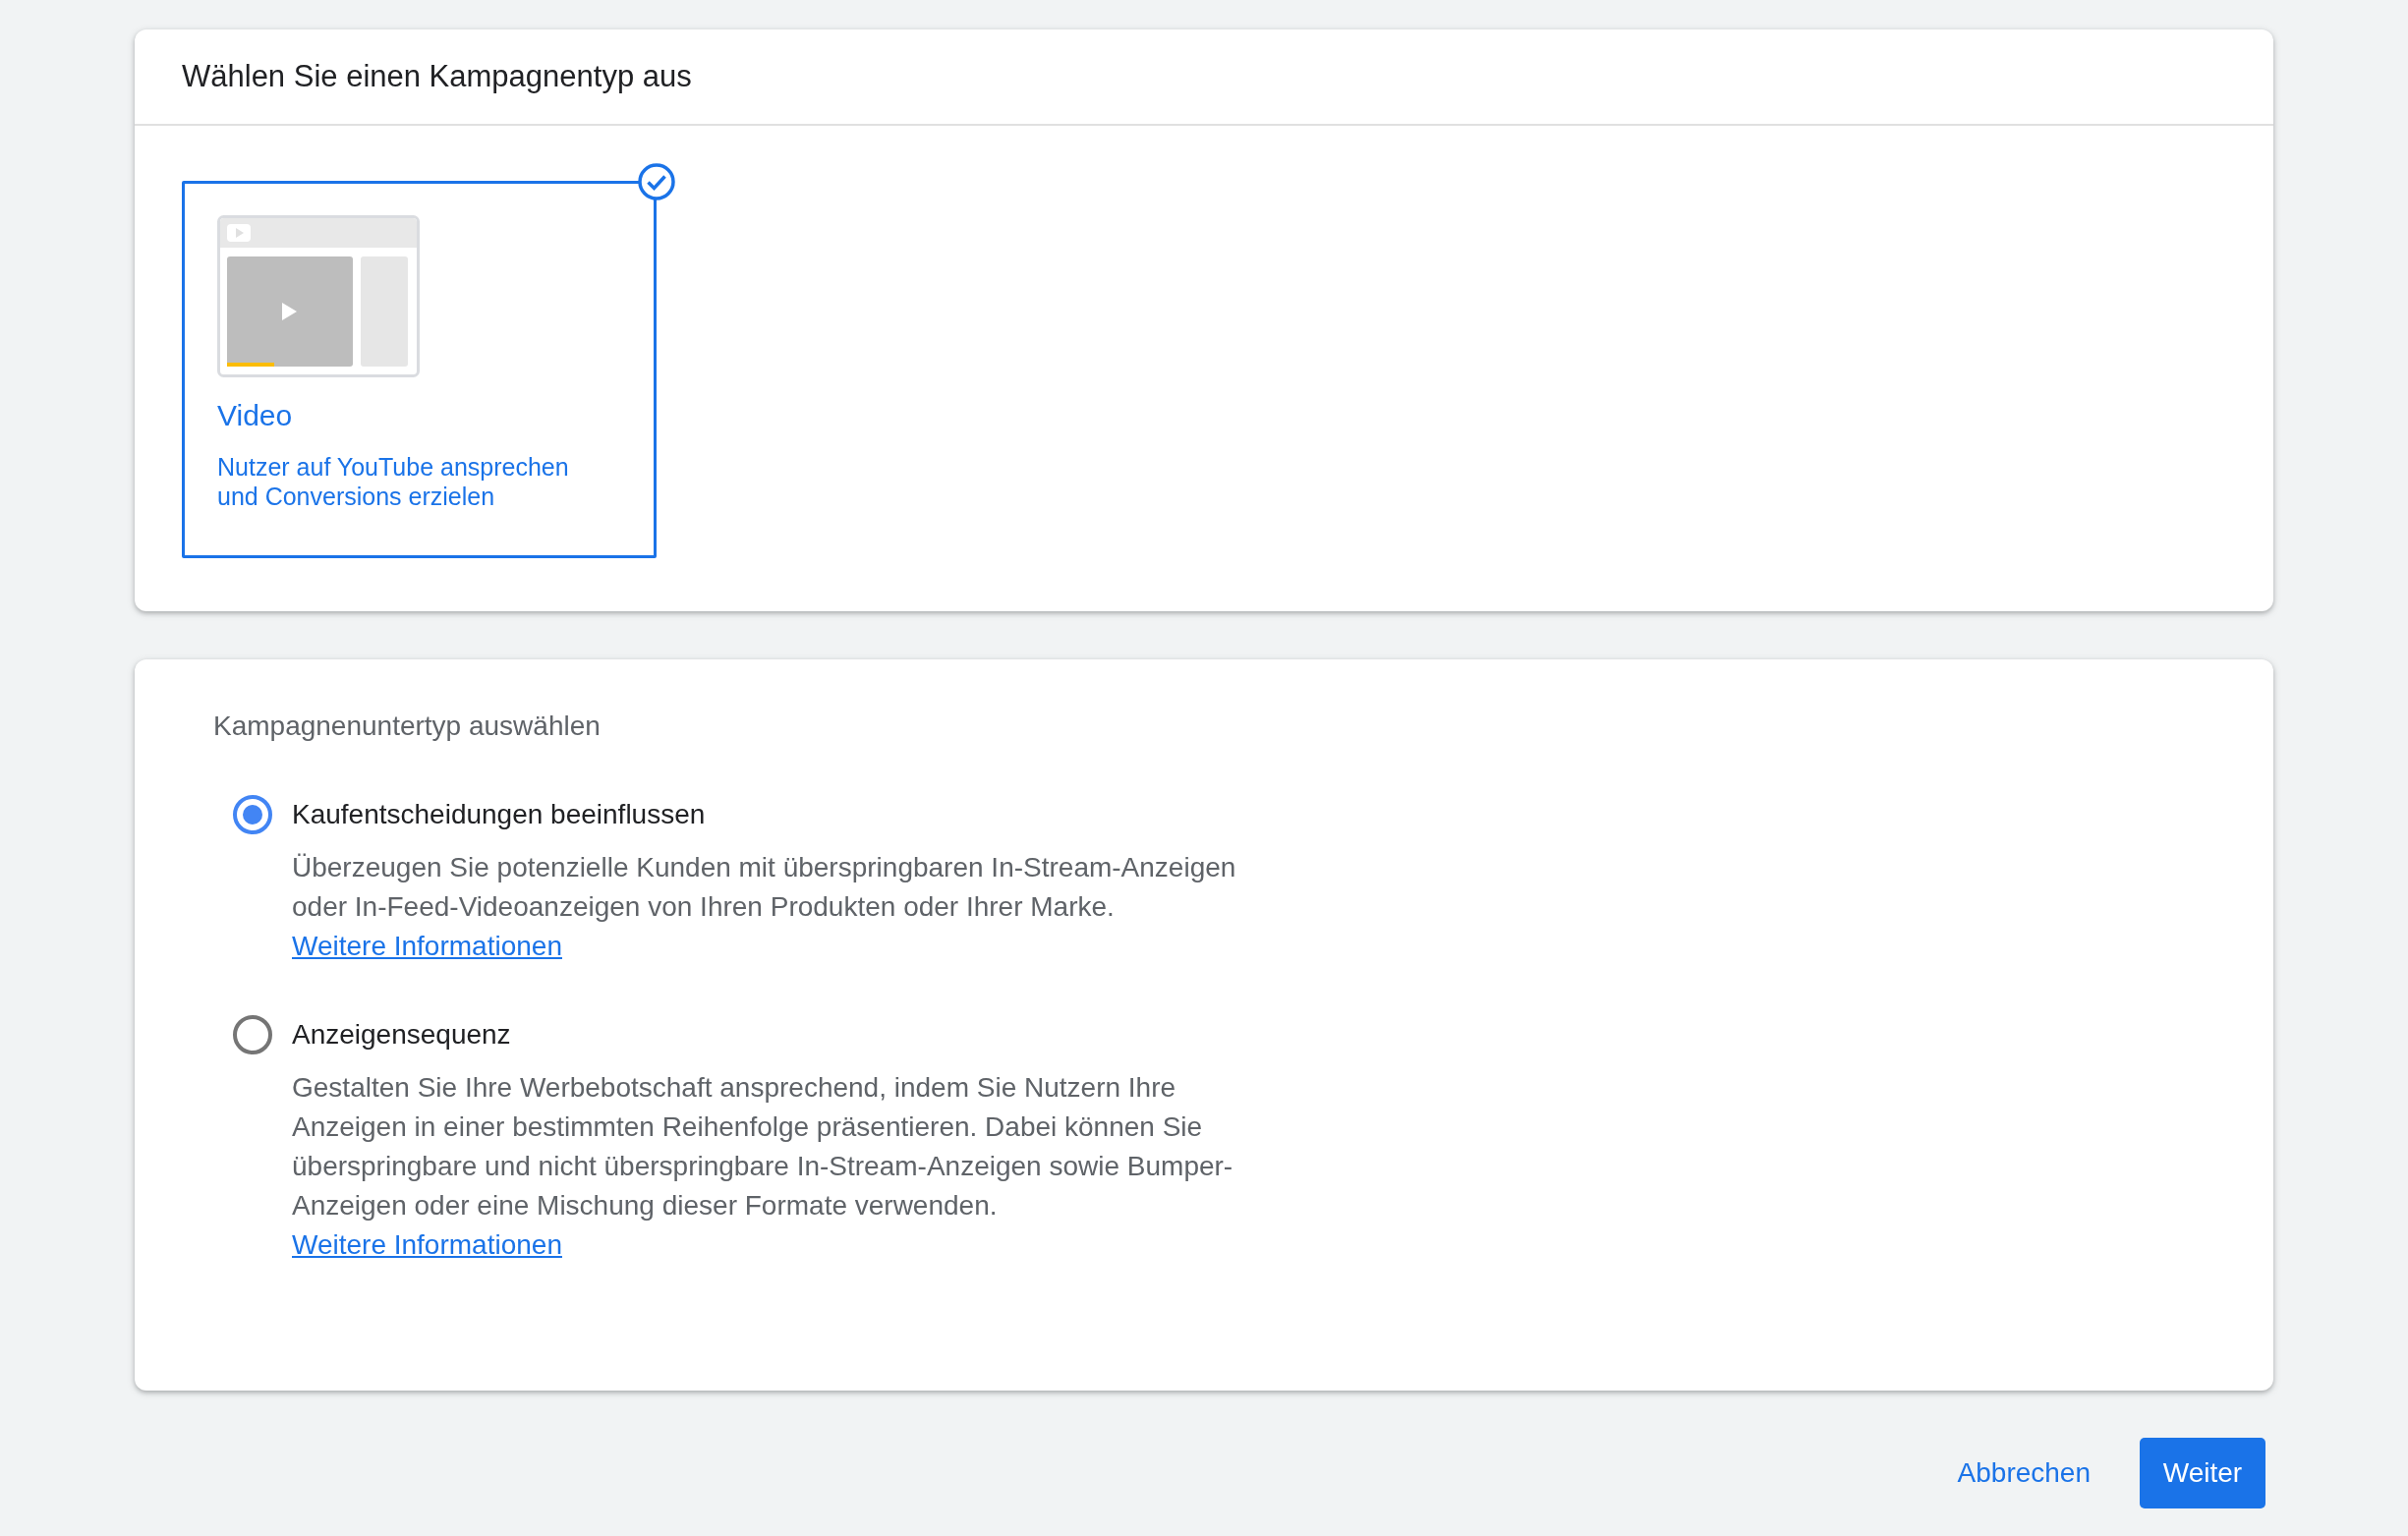 This screenshot has height=1536, width=2408. I want to click on tile-description: Nutzer auf YouTube ansprechen und Conversions erzielen, so click(393, 481).